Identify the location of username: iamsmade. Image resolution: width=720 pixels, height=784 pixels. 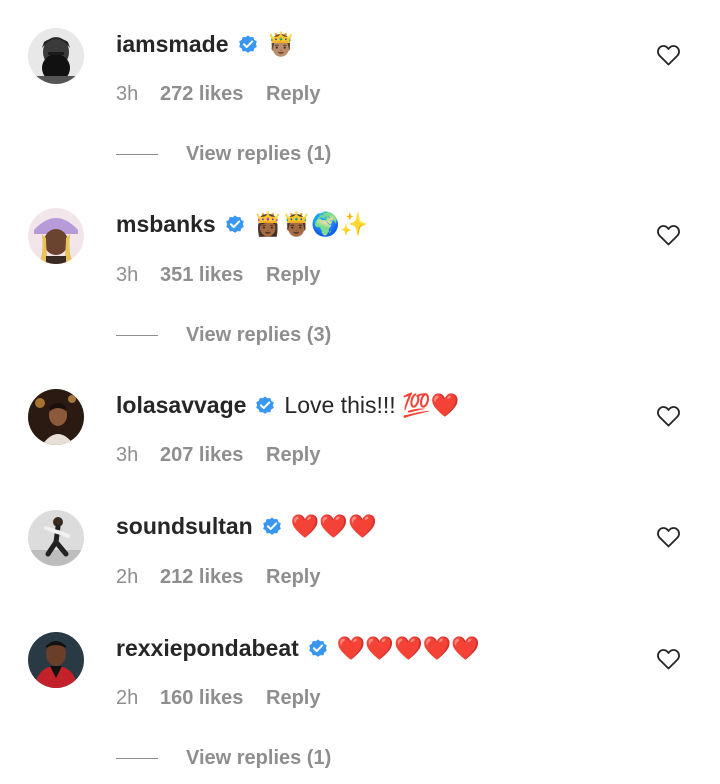
(172, 44).